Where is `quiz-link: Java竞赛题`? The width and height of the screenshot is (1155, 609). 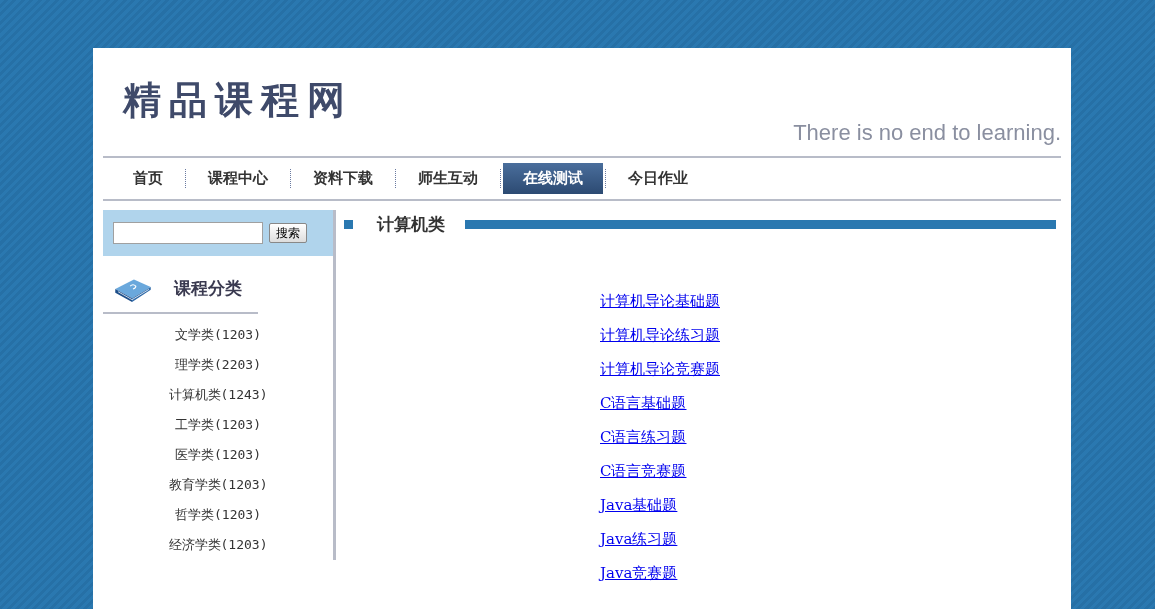
quiz-link: Java竞赛题 is located at coordinates (639, 573).